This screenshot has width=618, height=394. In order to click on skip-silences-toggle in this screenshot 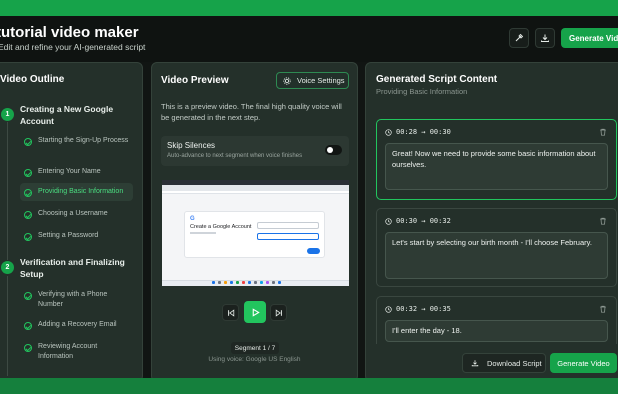, I will do `click(333, 150)`.